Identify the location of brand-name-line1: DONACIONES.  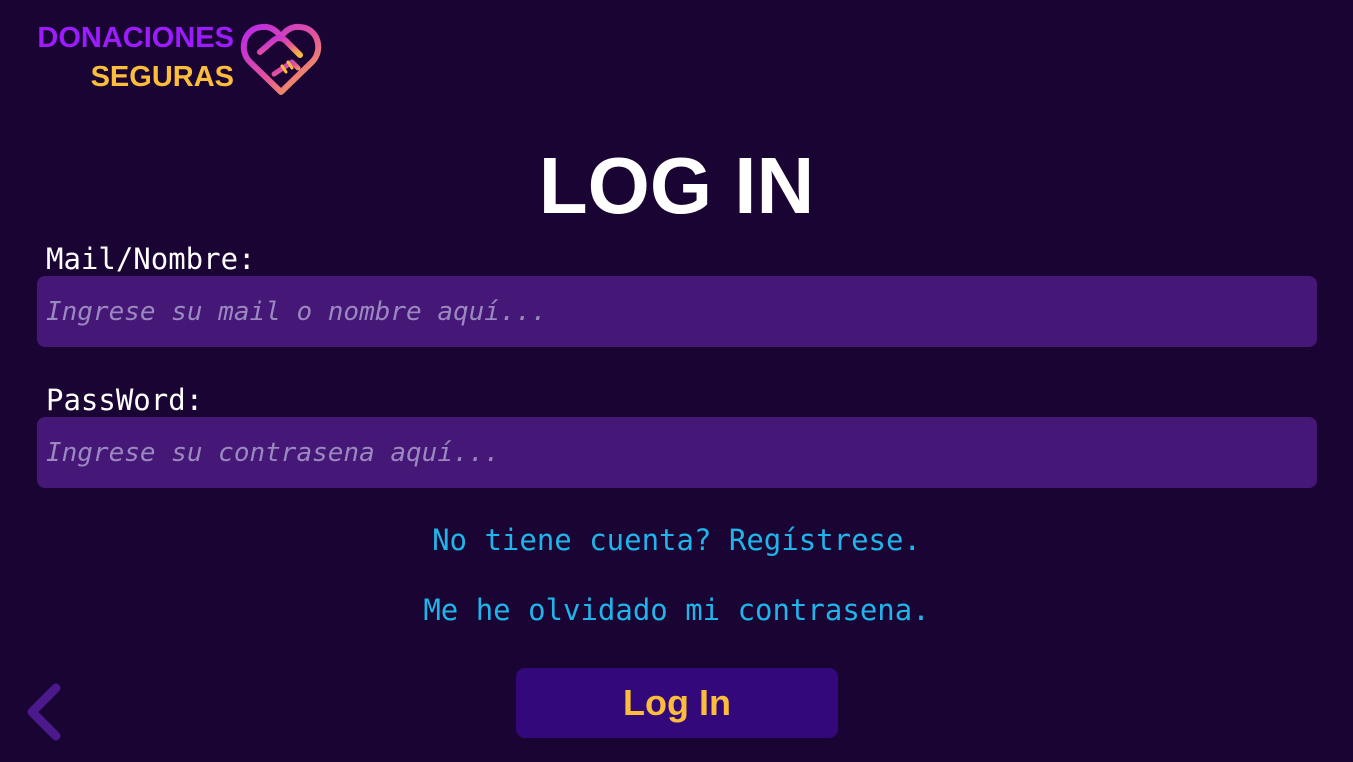
(135, 38).